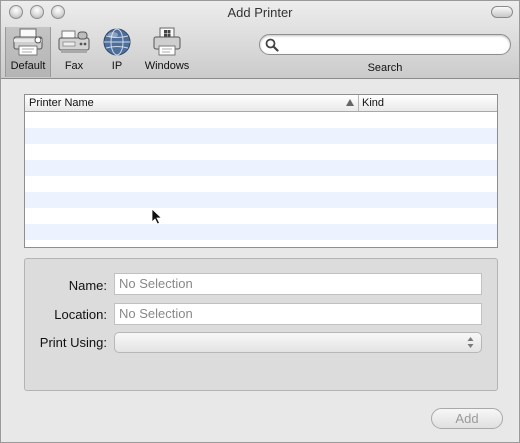 This screenshot has width=520, height=443. What do you see at coordinates (393, 44) in the screenshot?
I see `search-input` at bounding box center [393, 44].